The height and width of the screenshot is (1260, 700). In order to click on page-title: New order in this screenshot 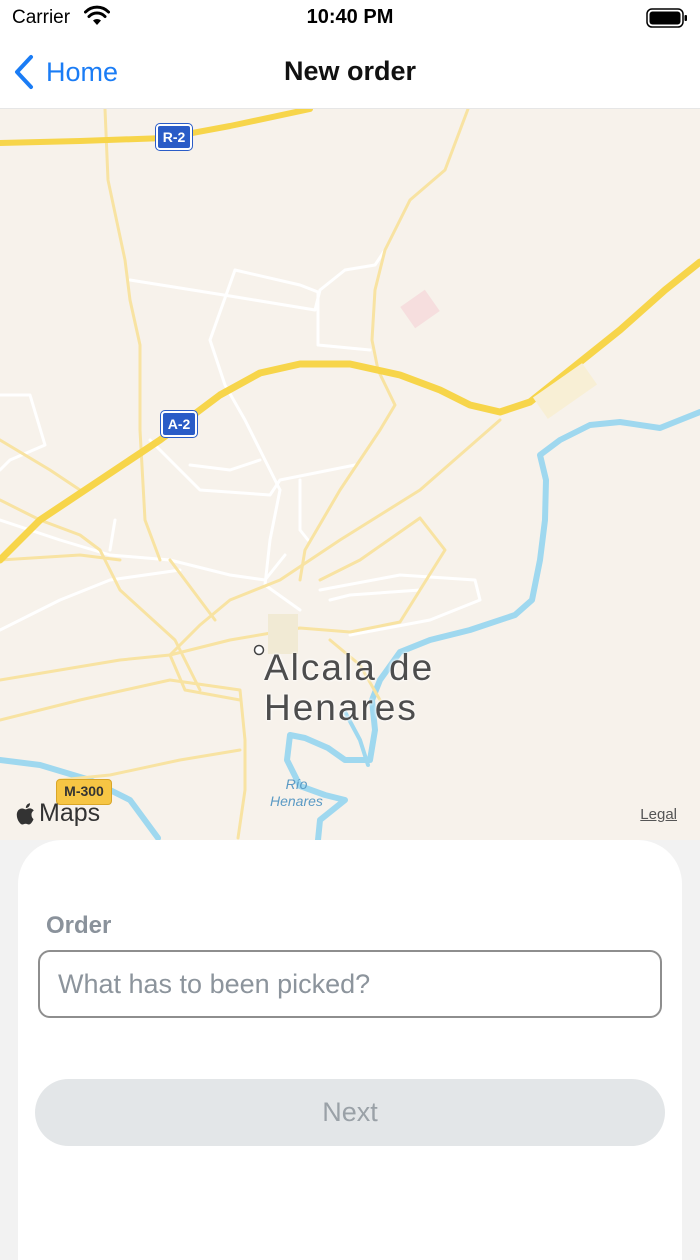, I will do `click(350, 71)`.